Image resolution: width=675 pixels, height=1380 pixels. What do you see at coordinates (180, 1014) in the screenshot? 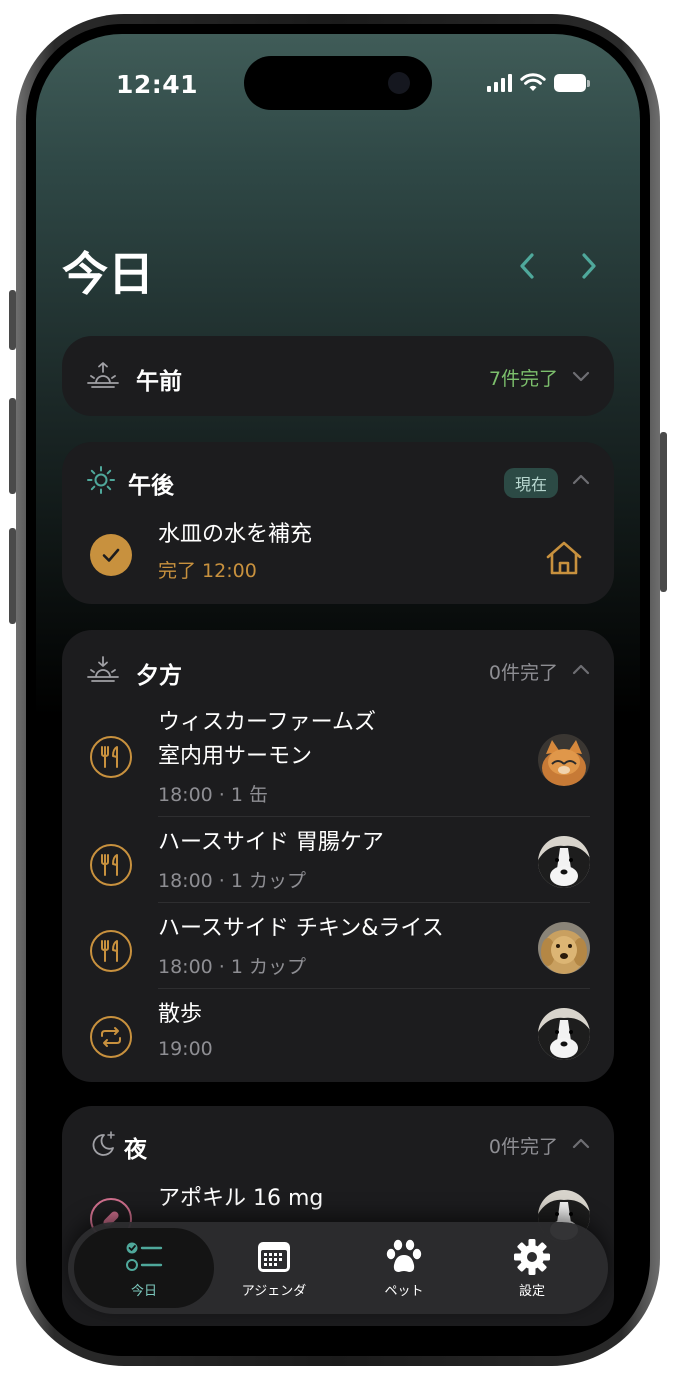
I see `task-name: 散歩` at bounding box center [180, 1014].